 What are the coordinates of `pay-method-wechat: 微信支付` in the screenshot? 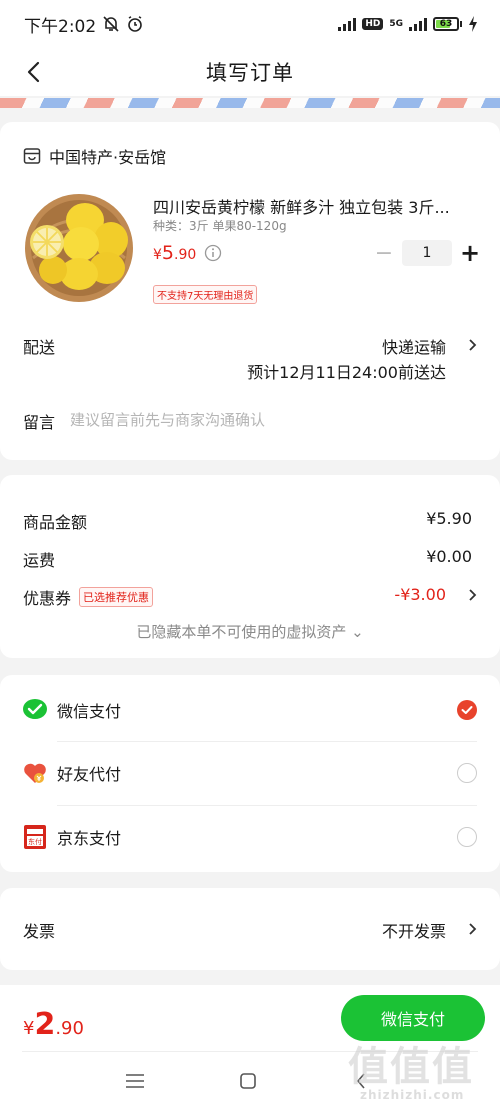 It's located at (250, 710).